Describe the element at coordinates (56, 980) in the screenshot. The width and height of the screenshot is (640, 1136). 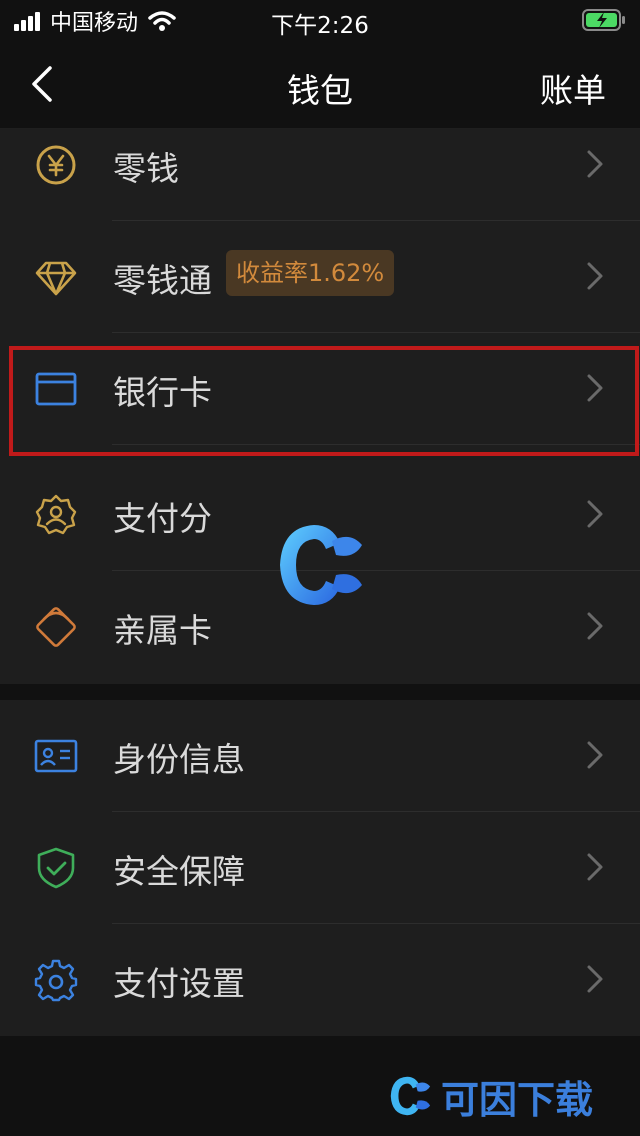
I see `gear-icon` at that location.